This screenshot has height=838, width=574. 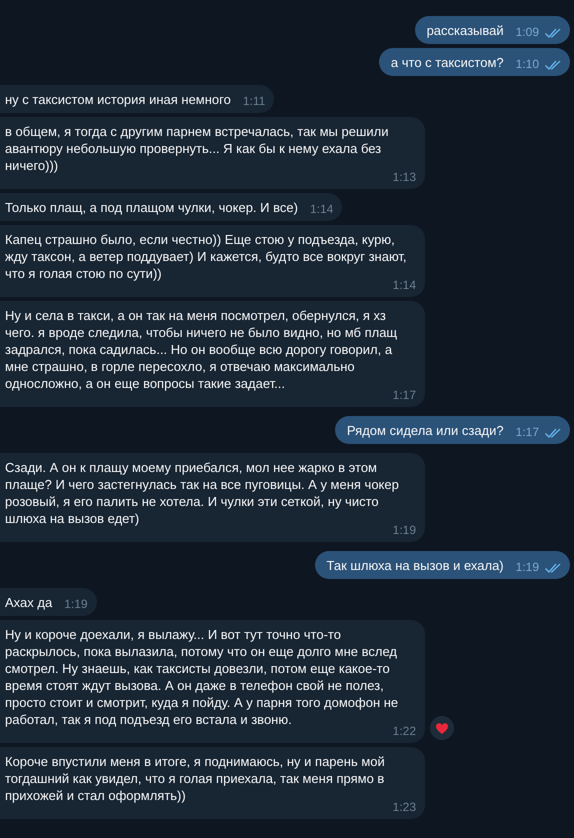 I want to click on message-text: Ахах да, so click(x=28, y=602).